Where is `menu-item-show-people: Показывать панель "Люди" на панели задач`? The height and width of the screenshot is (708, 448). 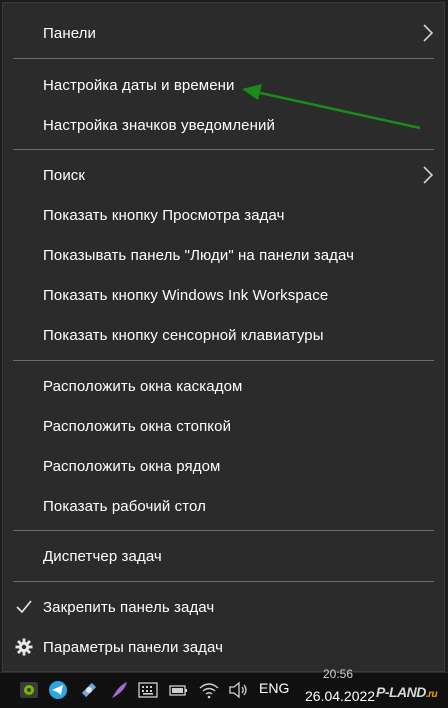
menu-item-show-people: Показывать панель "Люди" на панели задач is located at coordinates (223, 255).